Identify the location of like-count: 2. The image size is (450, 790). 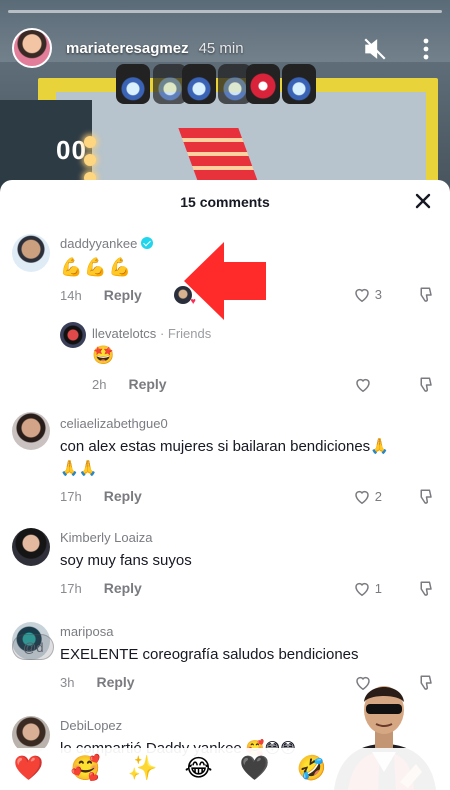
(378, 496).